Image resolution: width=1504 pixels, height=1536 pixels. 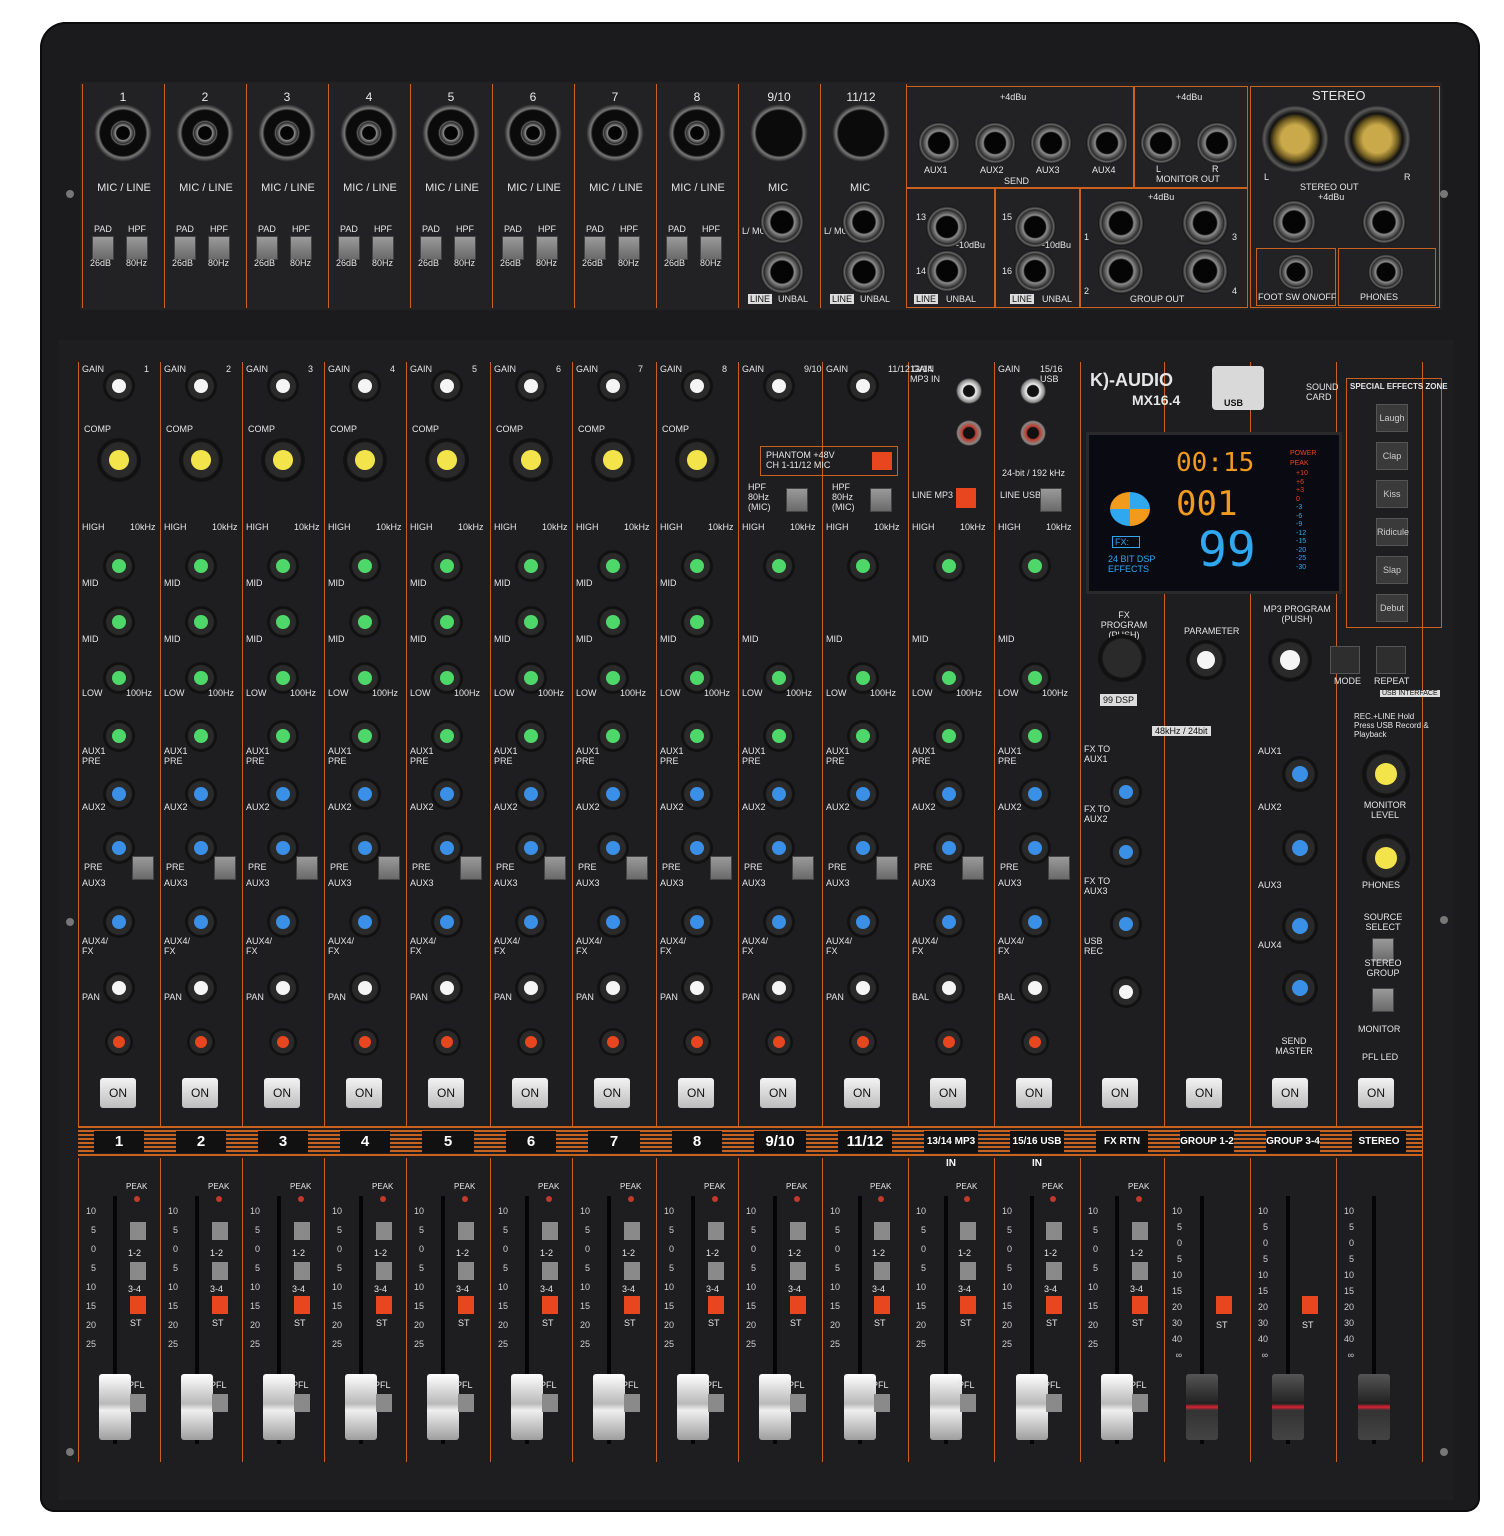 What do you see at coordinates (1295, 139) in the screenshot?
I see `stereo-out-l-xlr-icon` at bounding box center [1295, 139].